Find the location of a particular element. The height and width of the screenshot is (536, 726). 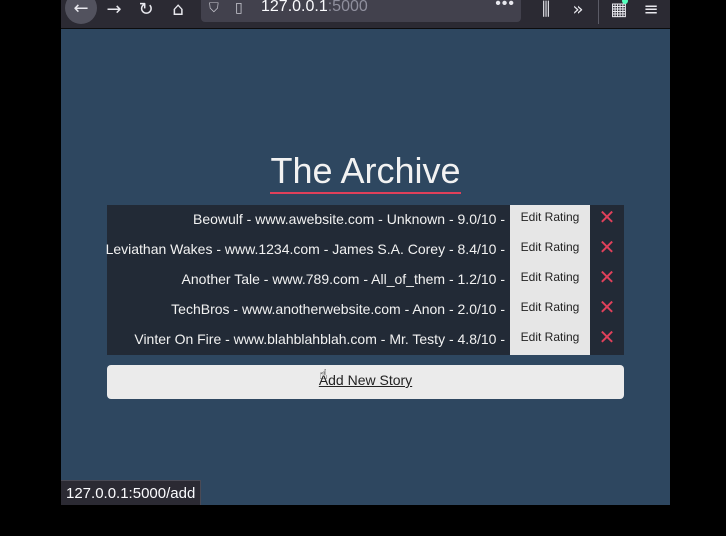

url-bar: ⛉ ▯ 127.0.0.1:5000 ••• is located at coordinates (361, 11).